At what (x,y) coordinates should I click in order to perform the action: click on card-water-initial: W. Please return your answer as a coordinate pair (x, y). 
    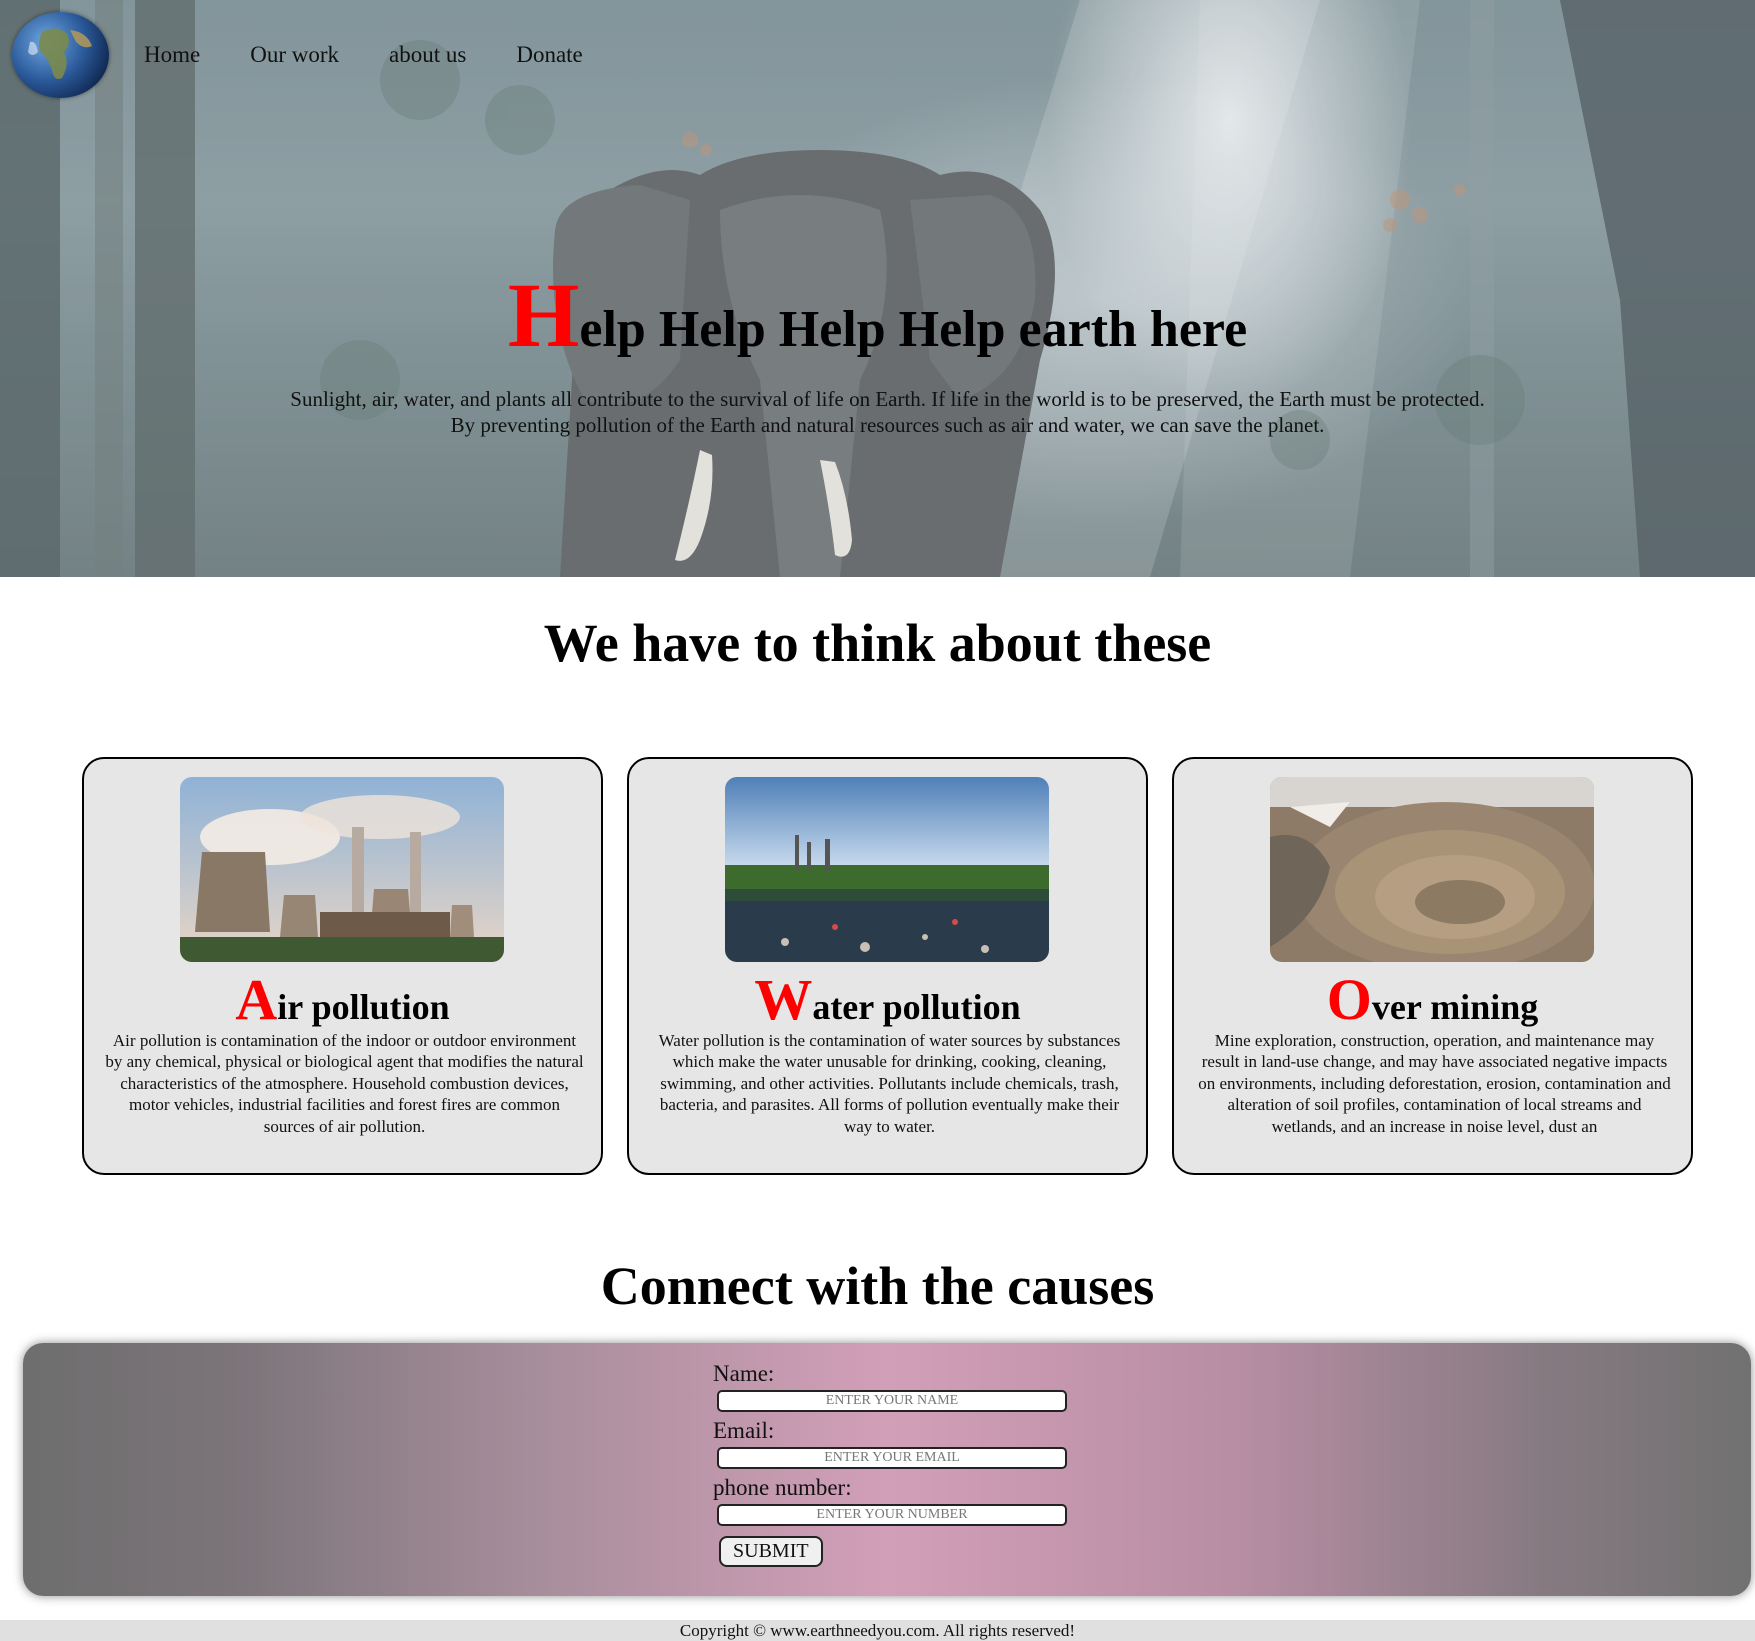
    Looking at the image, I should click on (783, 999).